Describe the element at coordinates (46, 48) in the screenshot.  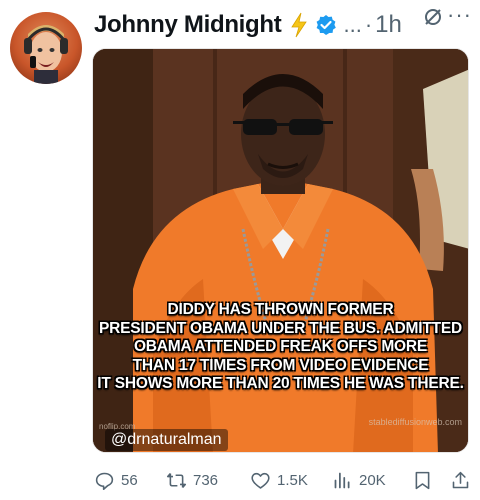
I see `avatar` at that location.